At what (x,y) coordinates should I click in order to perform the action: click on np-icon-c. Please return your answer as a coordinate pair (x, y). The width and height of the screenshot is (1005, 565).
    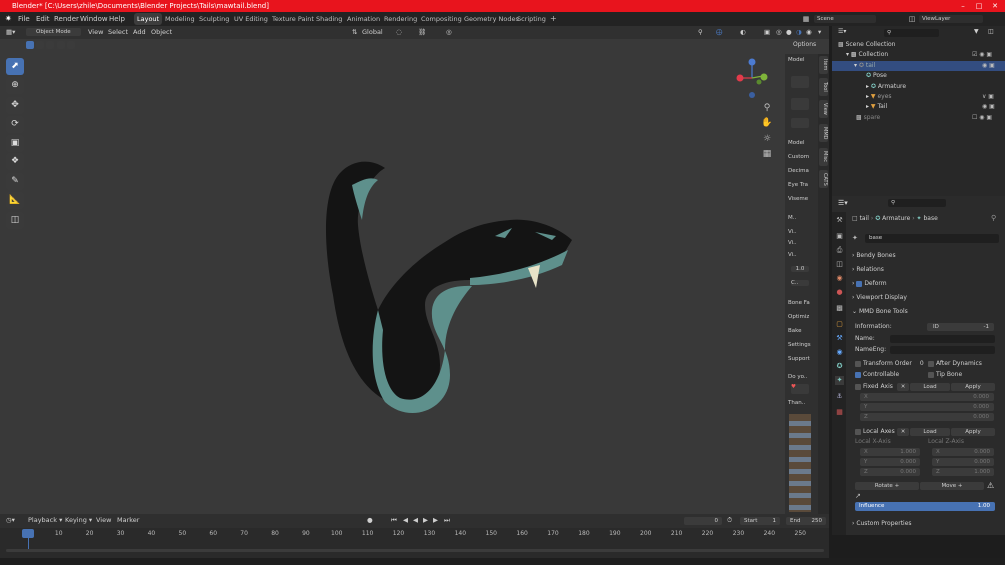
    Looking at the image, I should click on (800, 123).